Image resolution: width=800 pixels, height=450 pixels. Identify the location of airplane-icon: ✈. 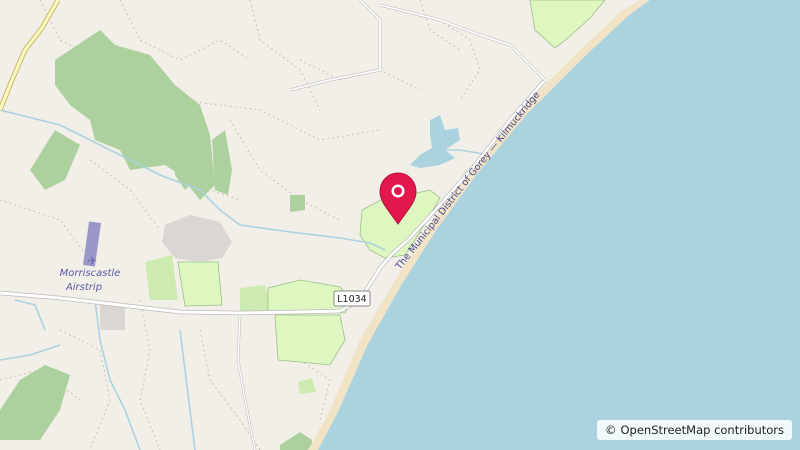
(92, 261).